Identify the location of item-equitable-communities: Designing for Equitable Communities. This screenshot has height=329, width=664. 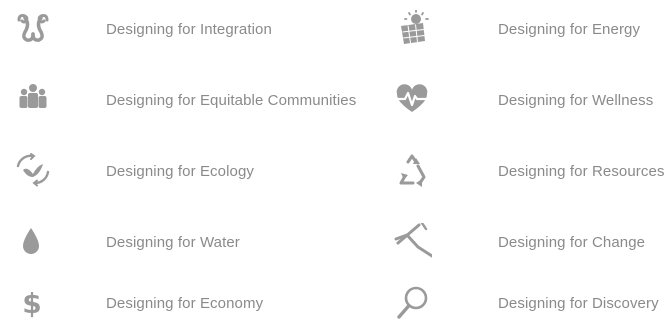
(193, 101).